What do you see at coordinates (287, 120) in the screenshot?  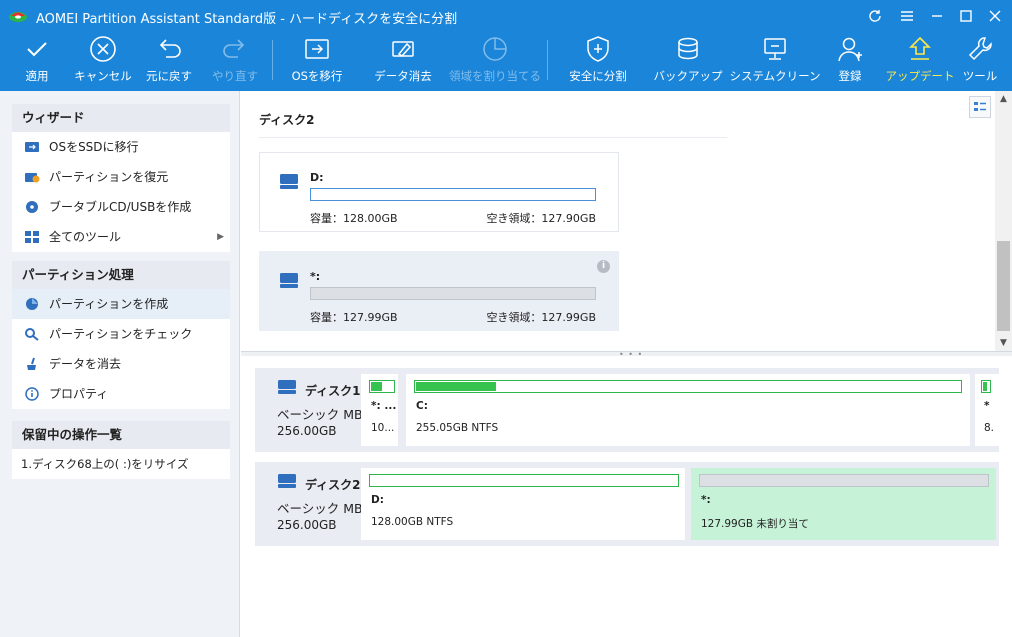 I see `disk-title: ディスク2` at bounding box center [287, 120].